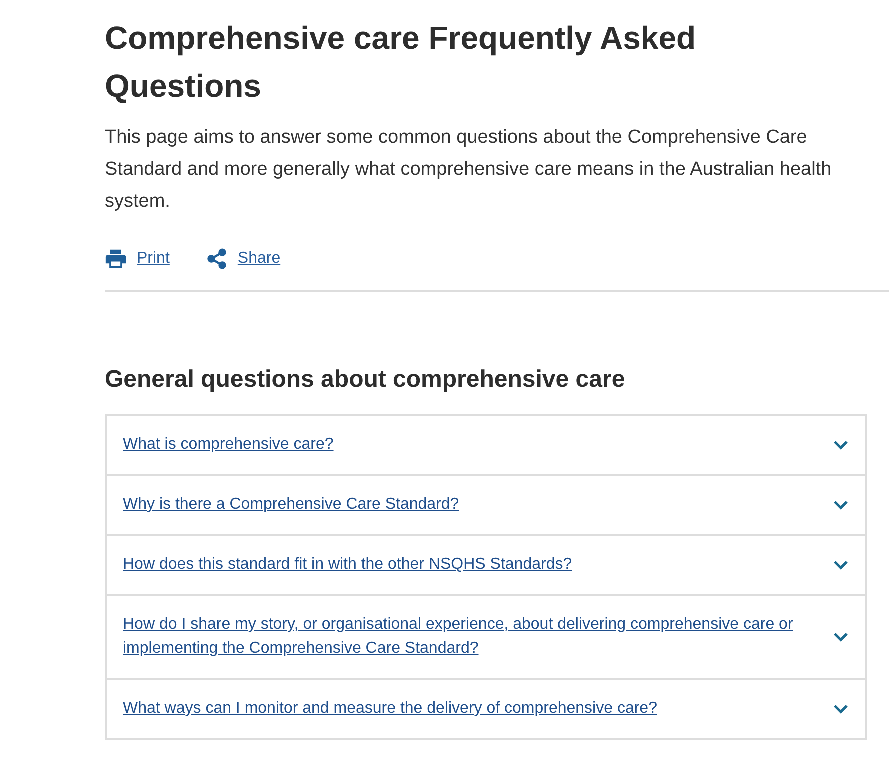 Image resolution: width=889 pixels, height=770 pixels. What do you see at coordinates (243, 259) in the screenshot?
I see `share-link: Share` at bounding box center [243, 259].